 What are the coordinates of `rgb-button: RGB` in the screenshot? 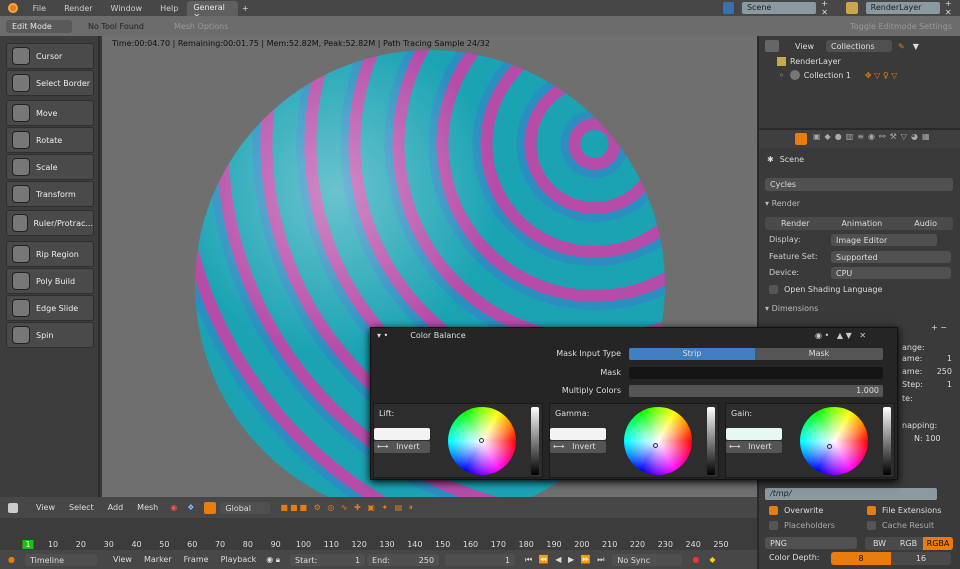 It's located at (908, 543).